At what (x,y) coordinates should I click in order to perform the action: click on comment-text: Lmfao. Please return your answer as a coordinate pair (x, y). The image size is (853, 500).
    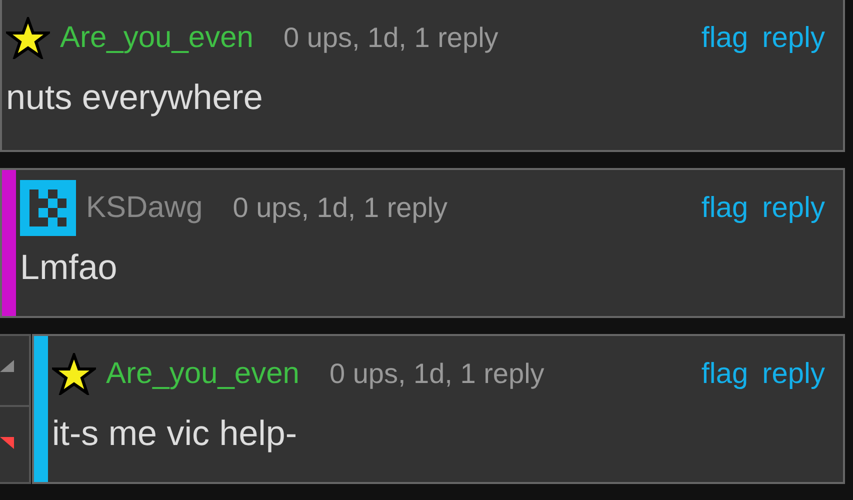
    Looking at the image, I should click on (69, 267).